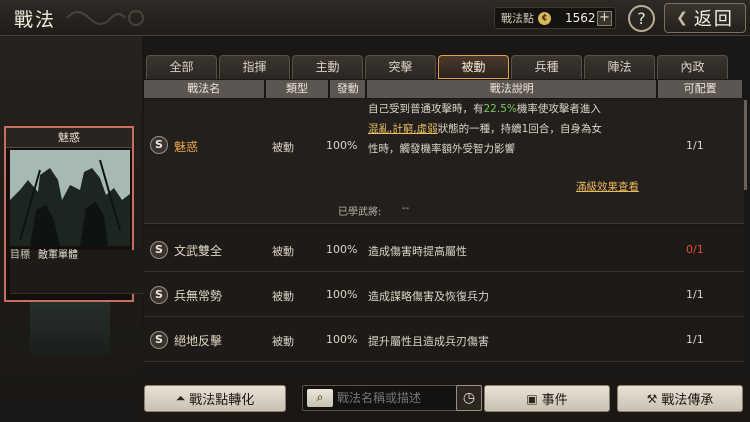 The image size is (750, 422). I want to click on list-scrollbar, so click(745, 145).